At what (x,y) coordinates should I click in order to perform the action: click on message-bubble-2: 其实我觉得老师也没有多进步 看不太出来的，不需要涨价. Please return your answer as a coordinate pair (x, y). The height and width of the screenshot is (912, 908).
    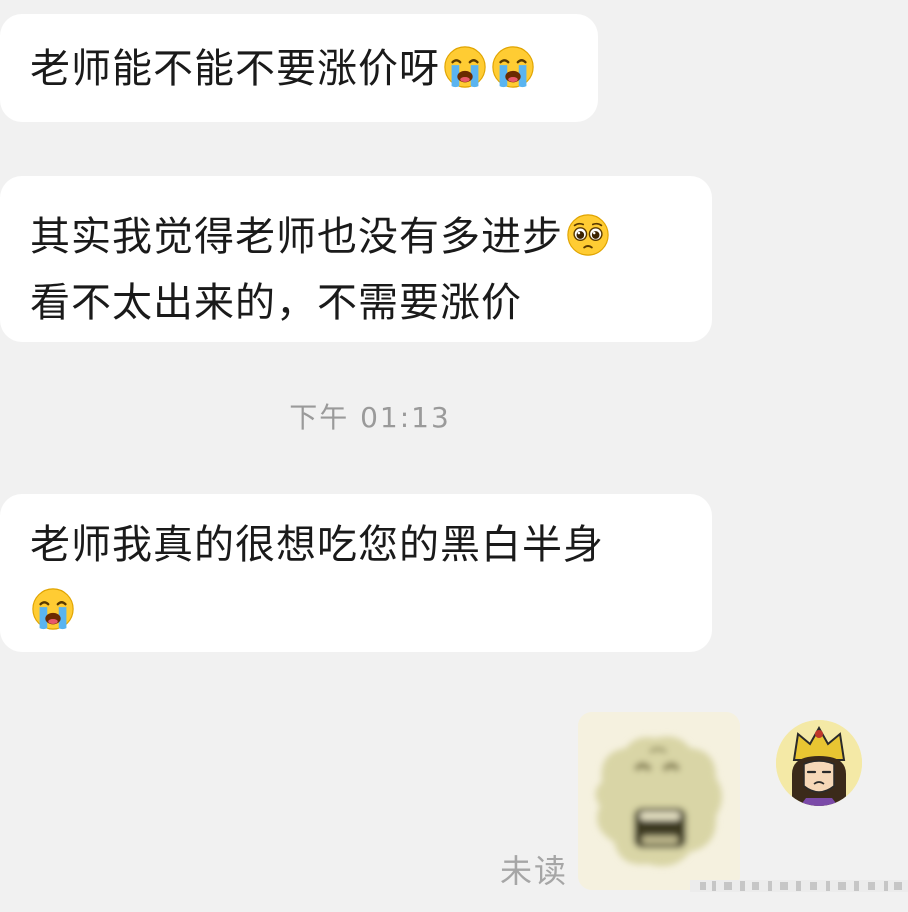
    Looking at the image, I should click on (356, 259).